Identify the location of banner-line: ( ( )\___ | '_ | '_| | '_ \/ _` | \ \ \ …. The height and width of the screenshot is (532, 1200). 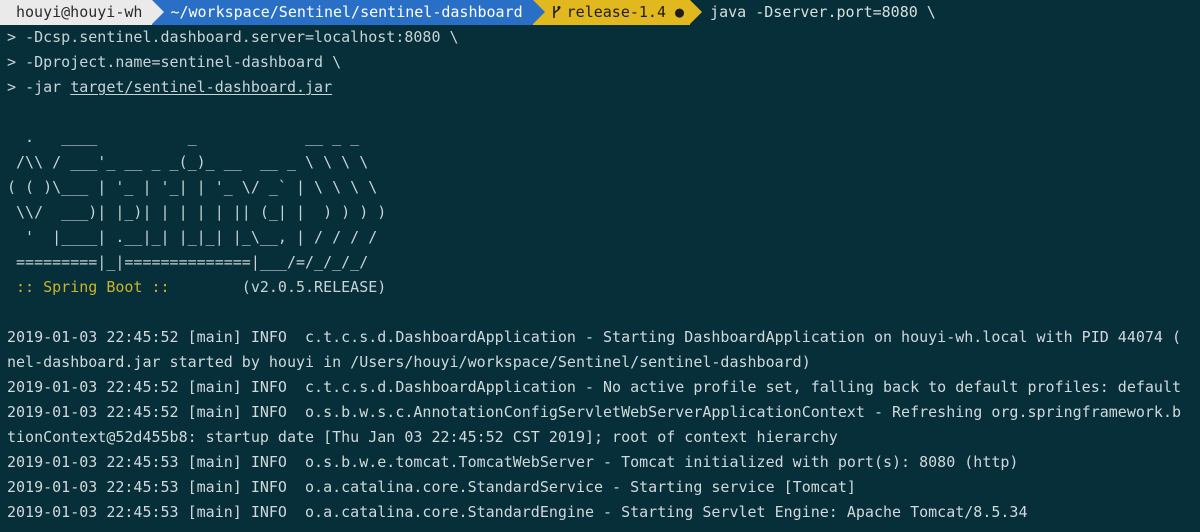
(192, 187).